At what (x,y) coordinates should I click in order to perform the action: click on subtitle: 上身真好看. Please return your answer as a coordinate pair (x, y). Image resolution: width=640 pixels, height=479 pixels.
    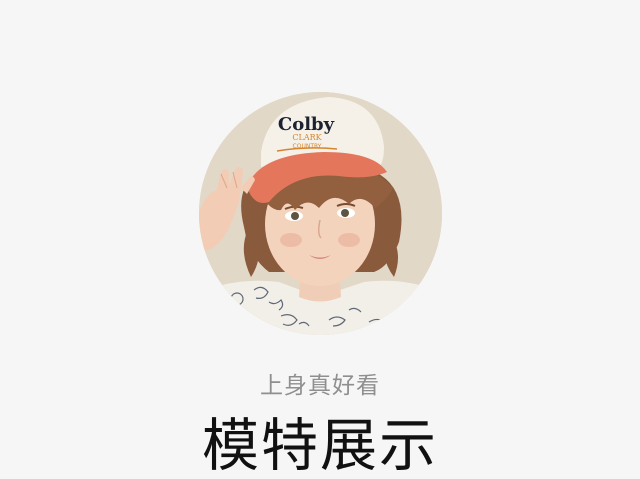
    Looking at the image, I should click on (320, 386).